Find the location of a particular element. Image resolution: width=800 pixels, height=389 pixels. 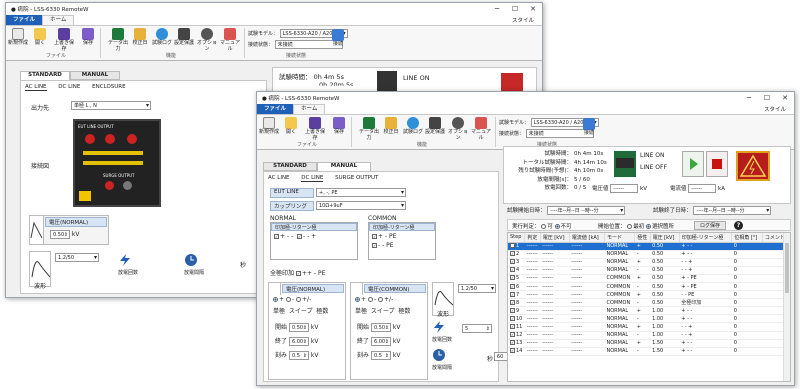

subtab-dc-line: DC LINE is located at coordinates (69, 87).